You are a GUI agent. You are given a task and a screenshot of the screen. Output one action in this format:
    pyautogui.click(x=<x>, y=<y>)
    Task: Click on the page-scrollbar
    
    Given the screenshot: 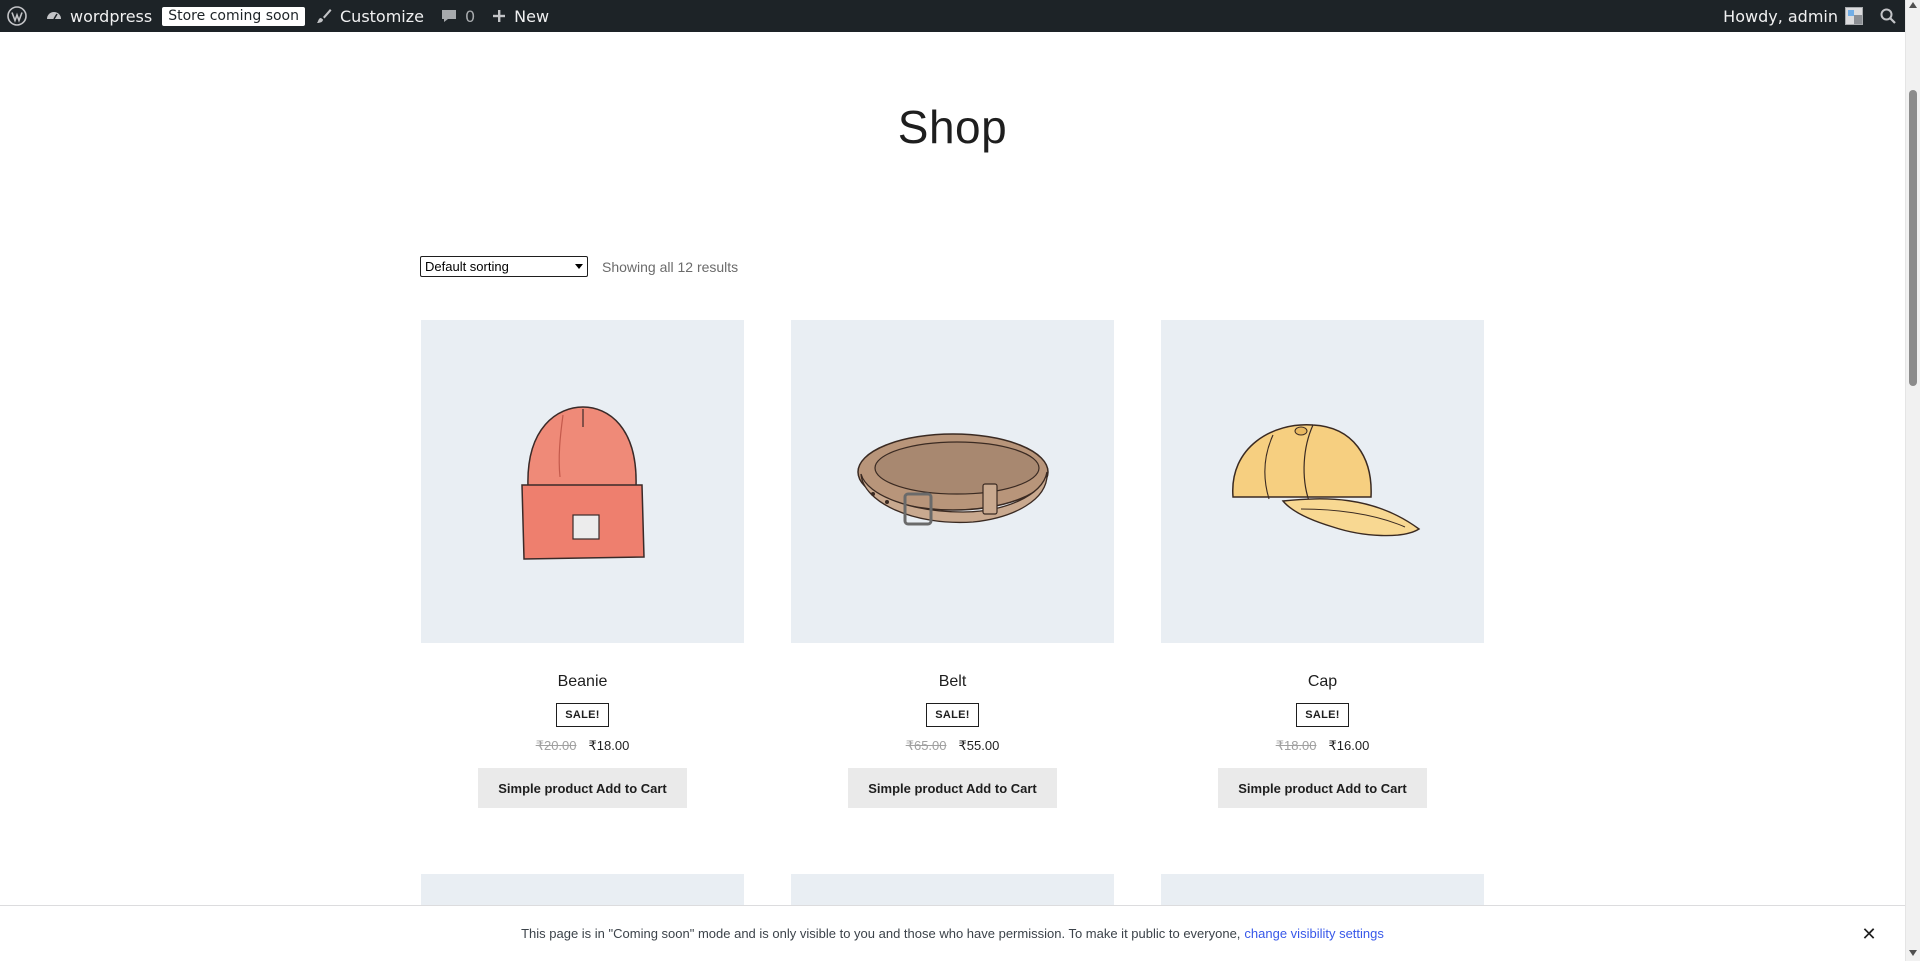 What is the action you would take?
    pyautogui.click(x=1912, y=480)
    